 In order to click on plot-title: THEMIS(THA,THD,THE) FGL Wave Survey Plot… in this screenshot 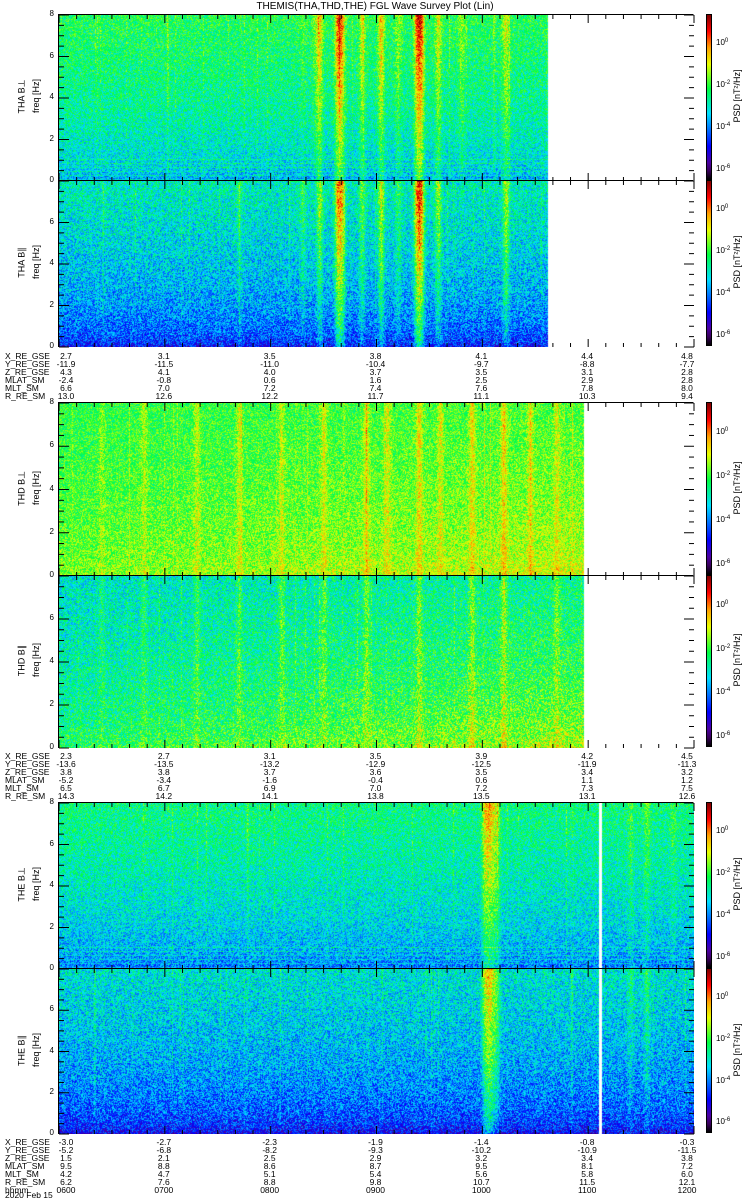, I will do `click(375, 6)`.